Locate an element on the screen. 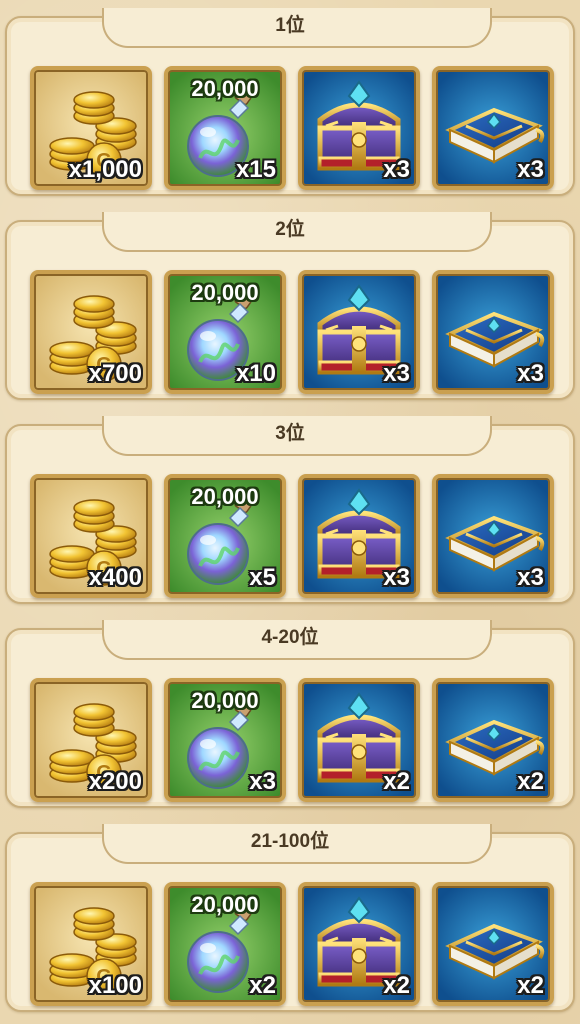 The image size is (580, 1024). potion-quantity: x2 is located at coordinates (262, 985).